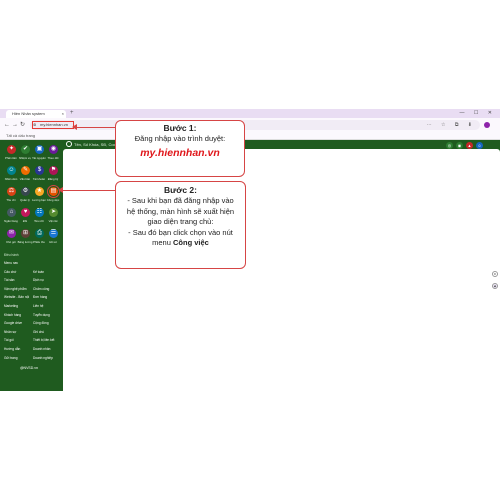  Describe the element at coordinates (53, 179) in the screenshot. I see `grid-item-label: Đăng ký` at that location.